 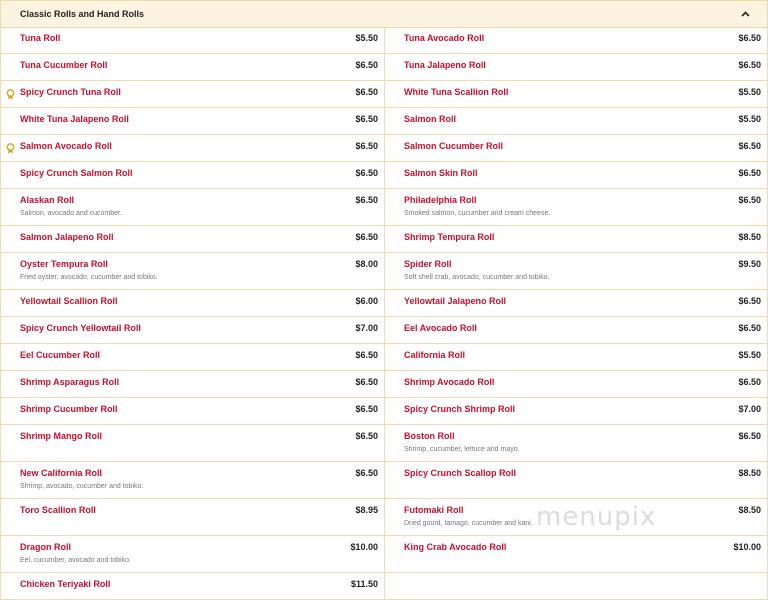 What do you see at coordinates (74, 119) in the screenshot?
I see `menu-item-name: White Tuna Jalapeno Roll` at bounding box center [74, 119].